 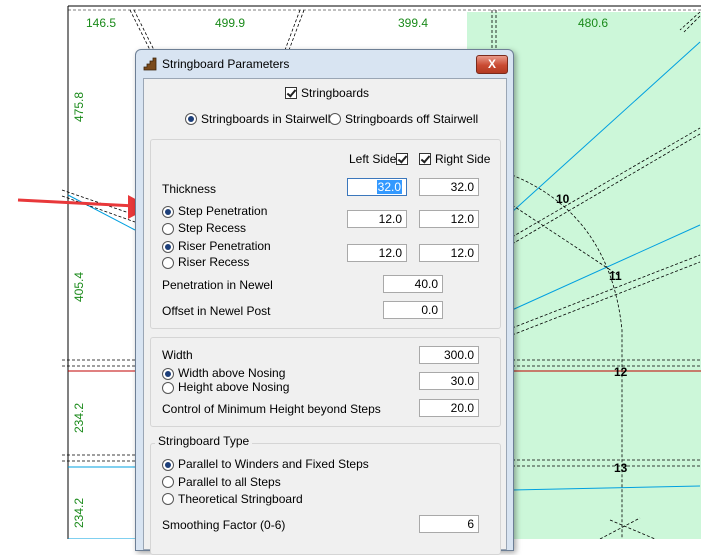 What do you see at coordinates (168, 212) in the screenshot?
I see `step-penetration-radio` at bounding box center [168, 212].